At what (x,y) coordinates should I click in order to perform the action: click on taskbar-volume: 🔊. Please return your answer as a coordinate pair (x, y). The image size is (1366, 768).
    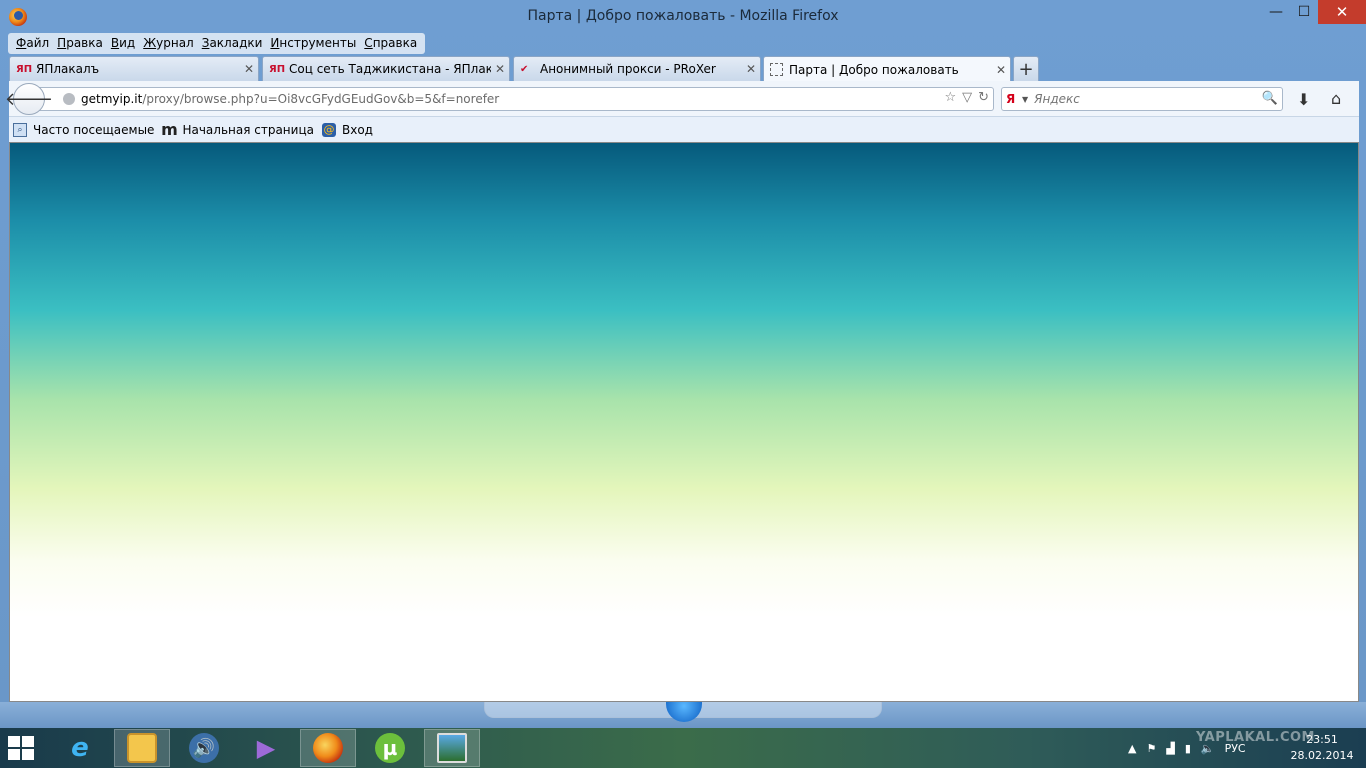
    Looking at the image, I should click on (204, 748).